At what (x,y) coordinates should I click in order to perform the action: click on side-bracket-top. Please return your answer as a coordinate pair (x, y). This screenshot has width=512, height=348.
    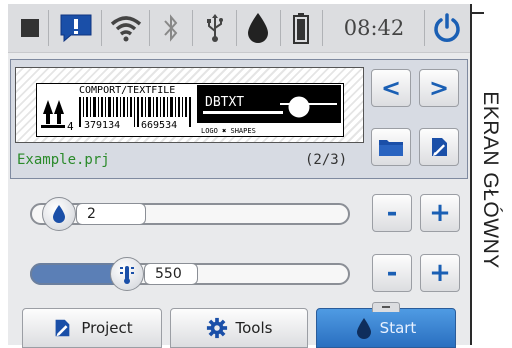
    Looking at the image, I should click on (477, 13).